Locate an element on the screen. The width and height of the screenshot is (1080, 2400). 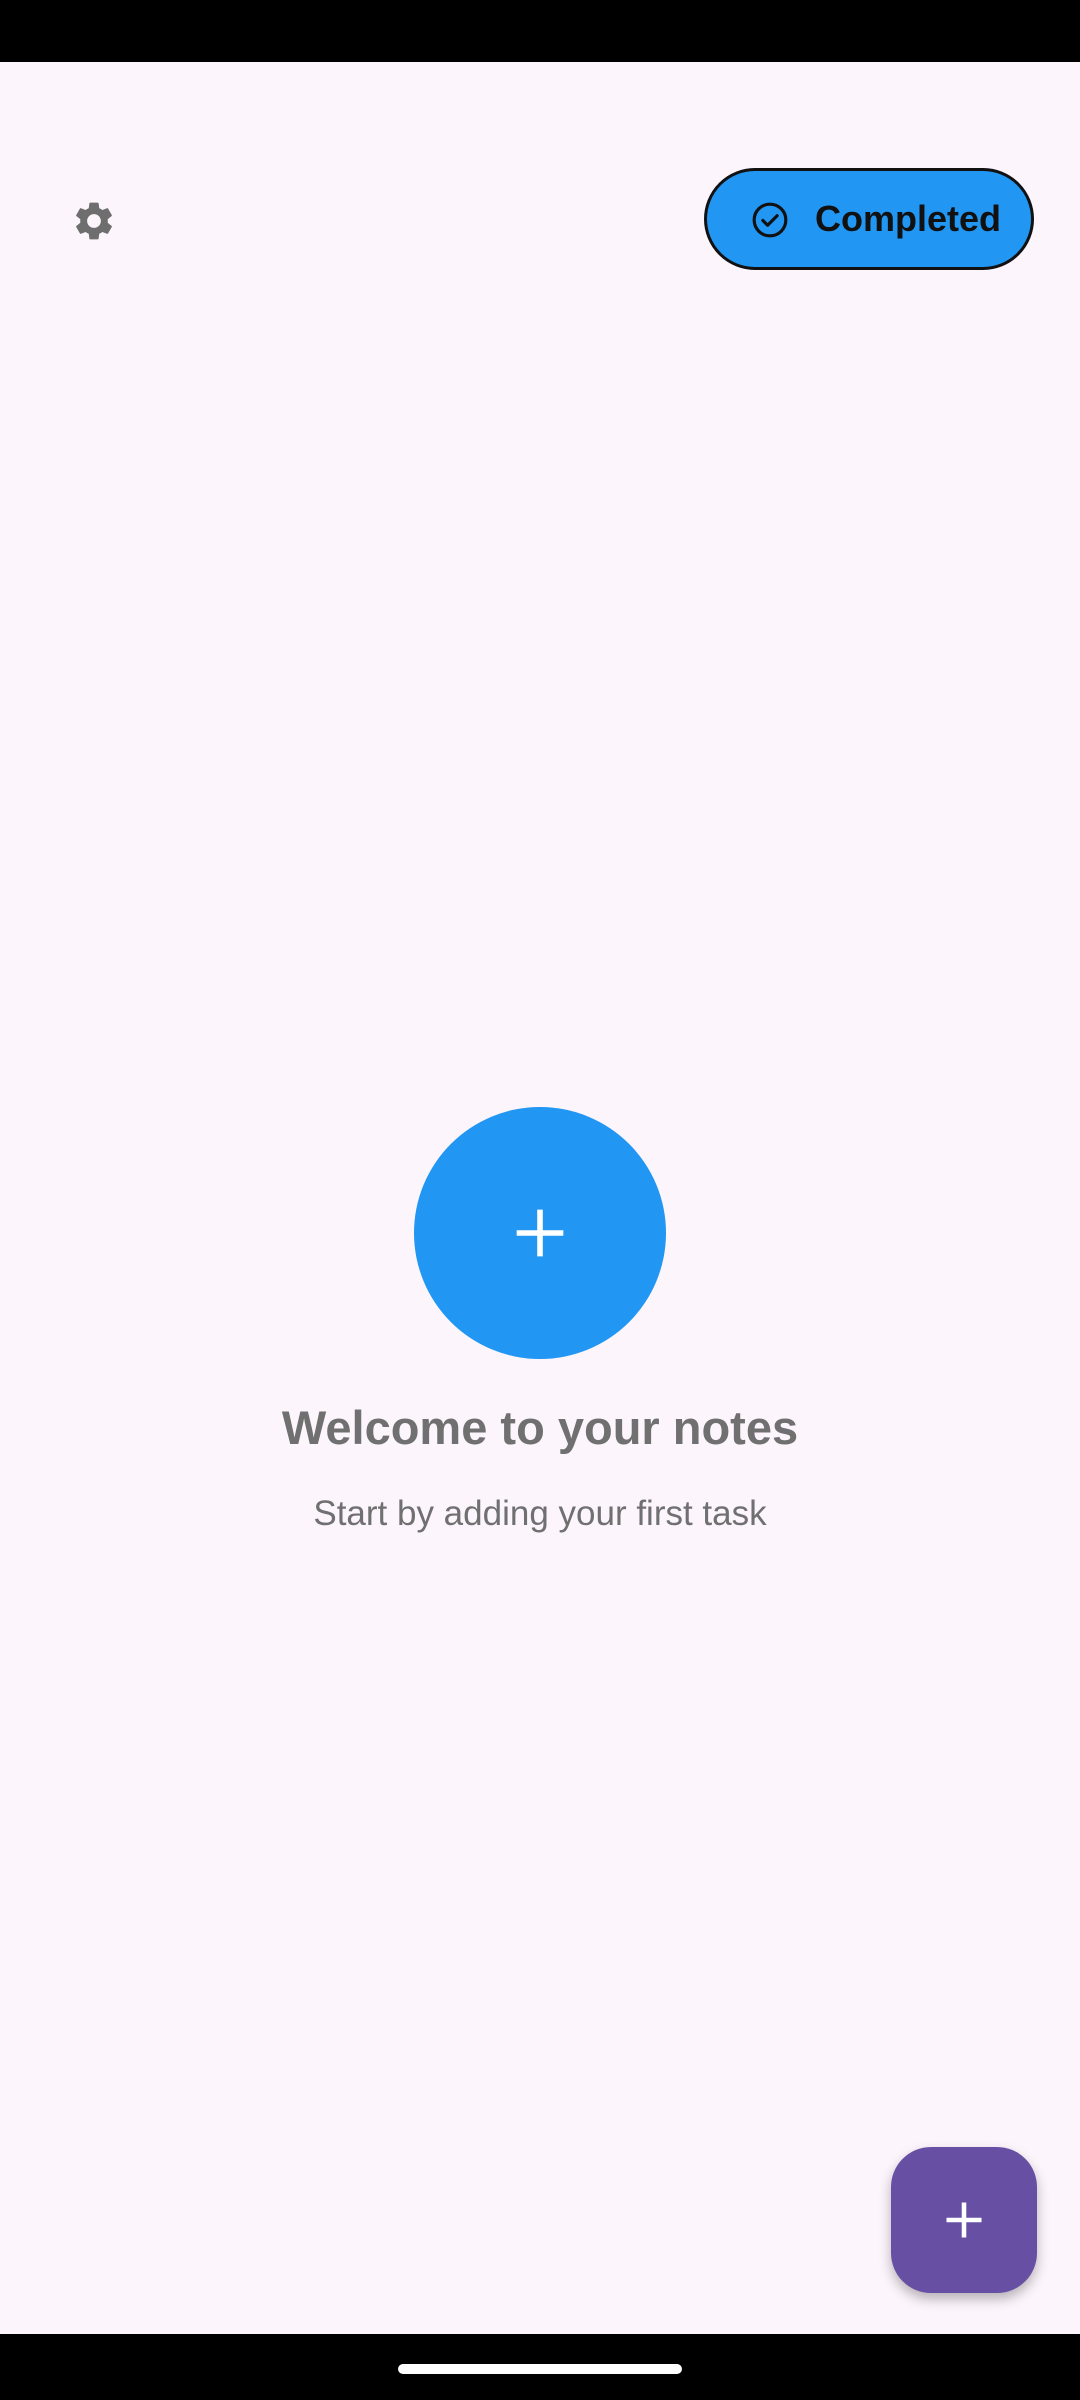
gear-icon is located at coordinates (94, 221).